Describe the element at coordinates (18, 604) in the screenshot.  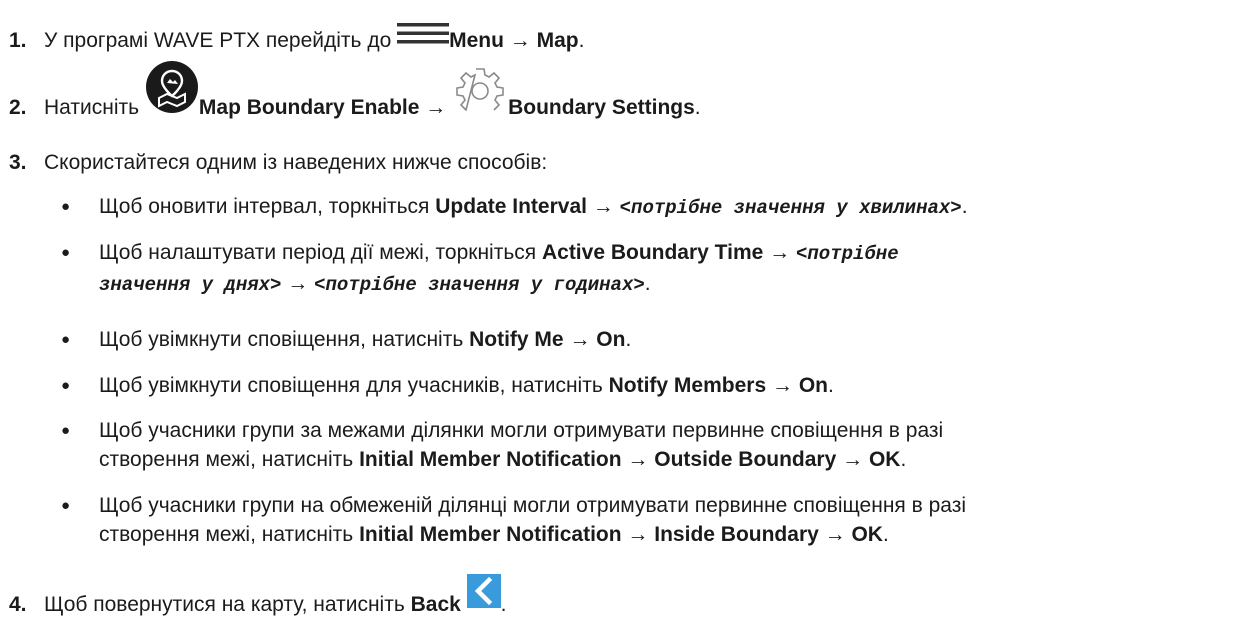
I see `step-number: 4.` at that location.